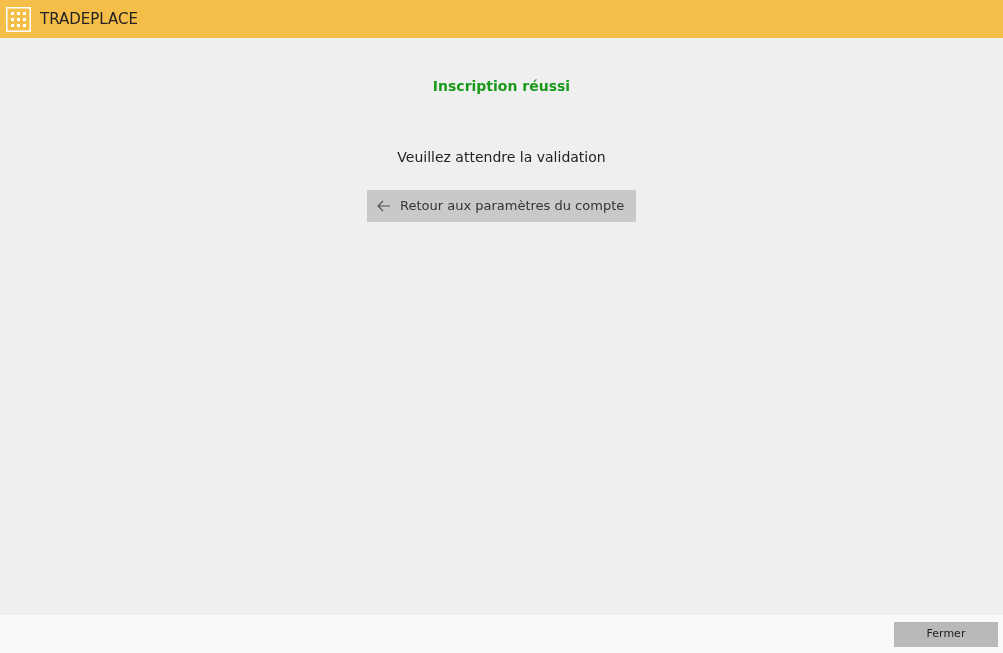  Describe the element at coordinates (18, 19) in the screenshot. I see `logo-icon` at that location.